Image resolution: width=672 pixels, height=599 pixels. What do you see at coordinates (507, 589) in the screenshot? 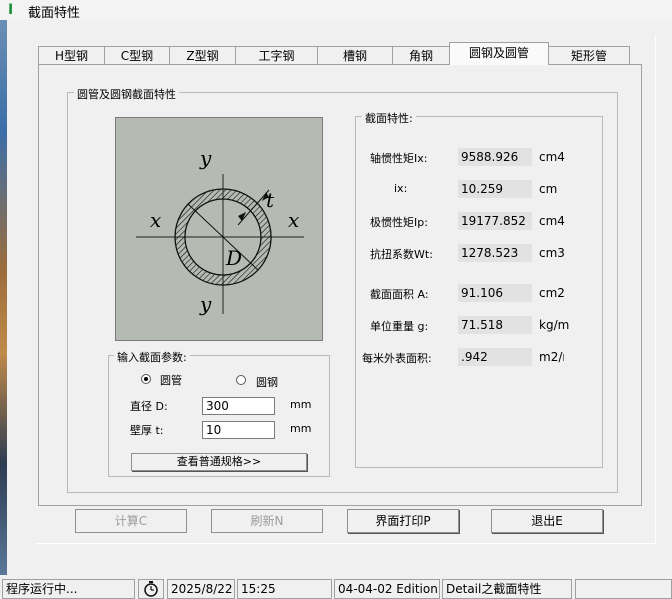
I see `status-detail: Detail之截面特性` at bounding box center [507, 589].